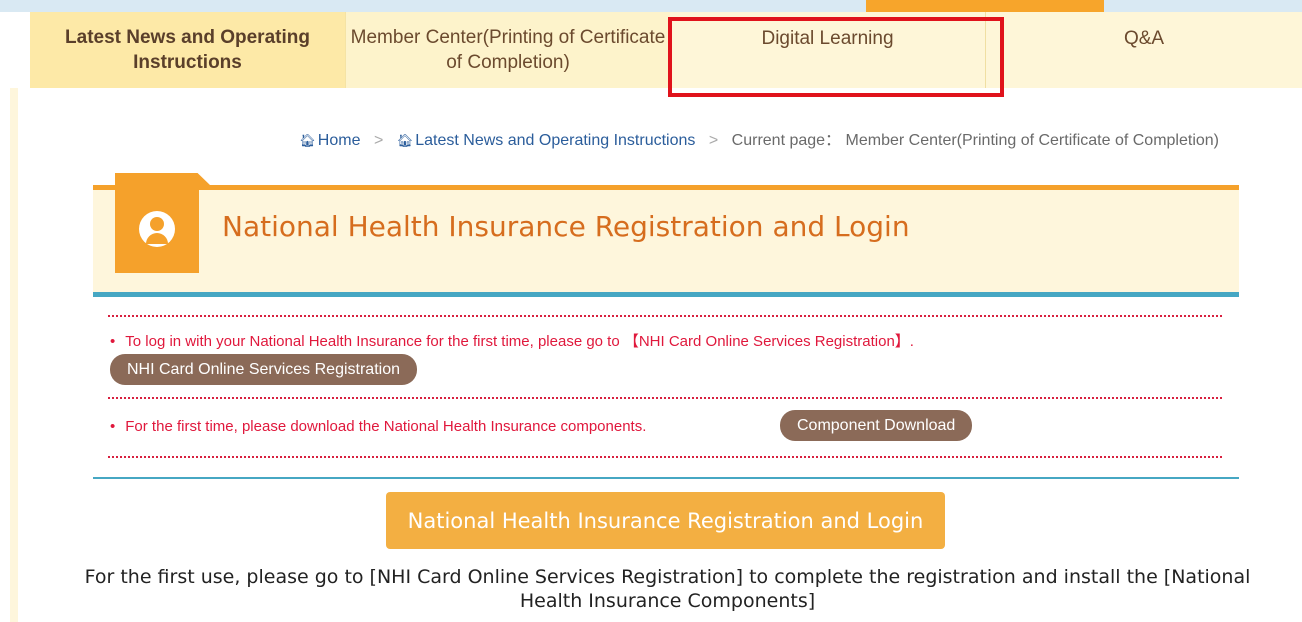  I want to click on top-strip, so click(651, 6).